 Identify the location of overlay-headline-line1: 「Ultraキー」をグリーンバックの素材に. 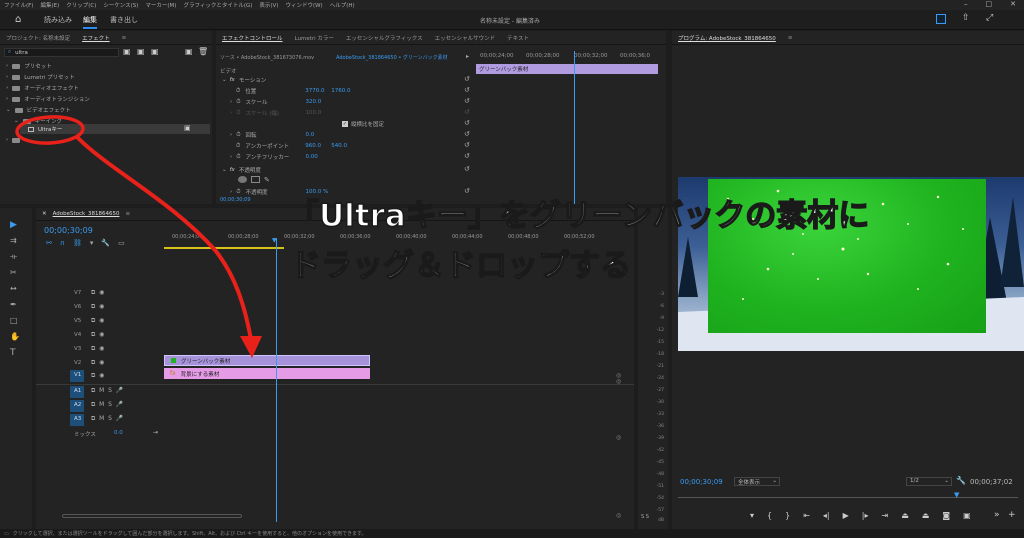
(578, 216).